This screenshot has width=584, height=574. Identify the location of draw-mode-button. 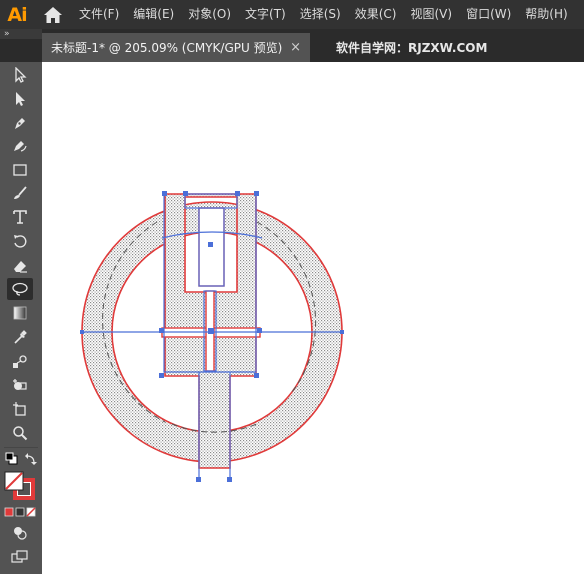
(20, 533).